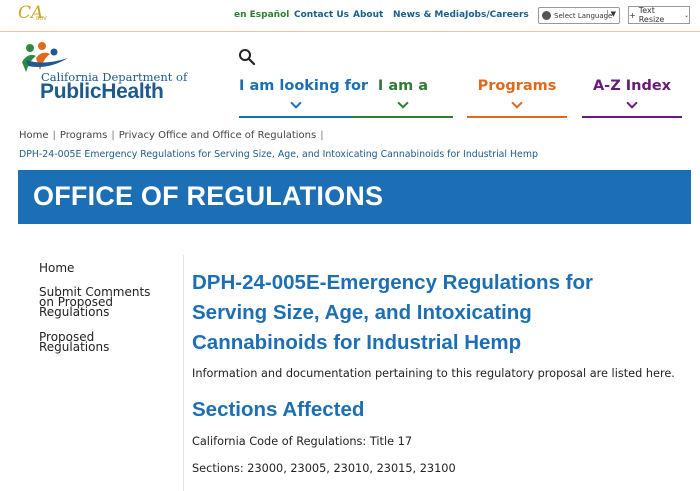 The width and height of the screenshot is (700, 491). Describe the element at coordinates (429, 15) in the screenshot. I see `link-news-media: News & Media` at that location.